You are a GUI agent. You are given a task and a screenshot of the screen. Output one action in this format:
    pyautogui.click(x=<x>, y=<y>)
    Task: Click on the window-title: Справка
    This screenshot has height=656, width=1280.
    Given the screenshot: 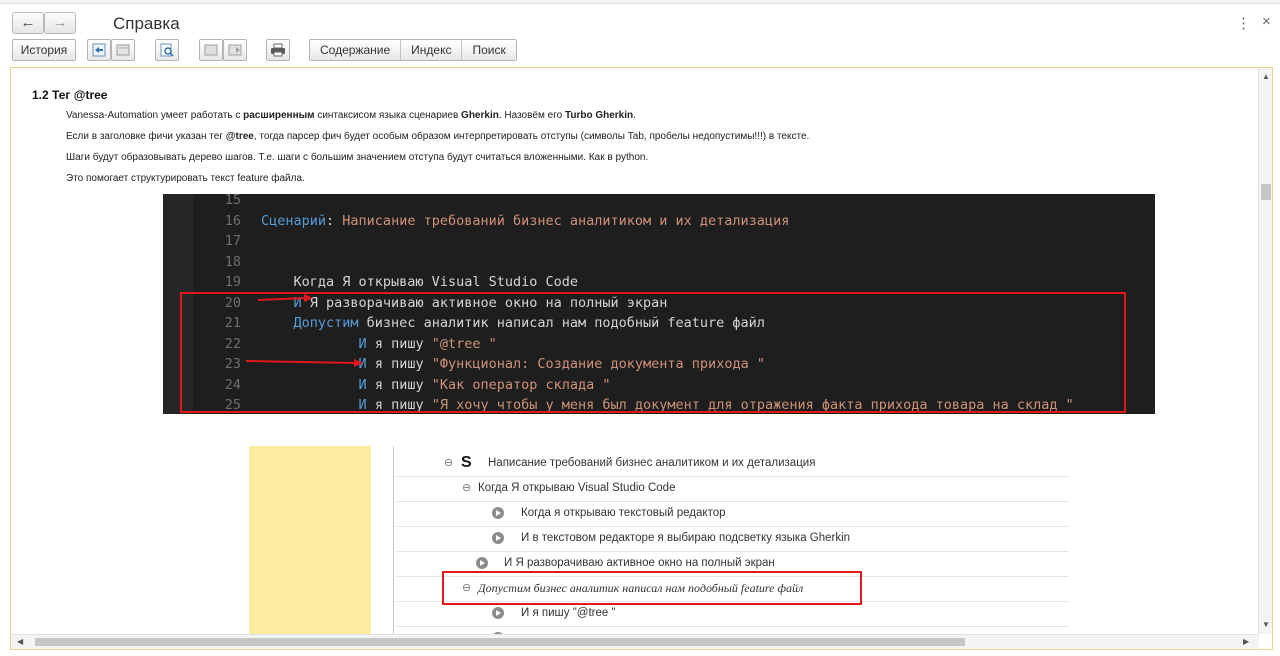 What is the action you would take?
    pyautogui.click(x=146, y=23)
    